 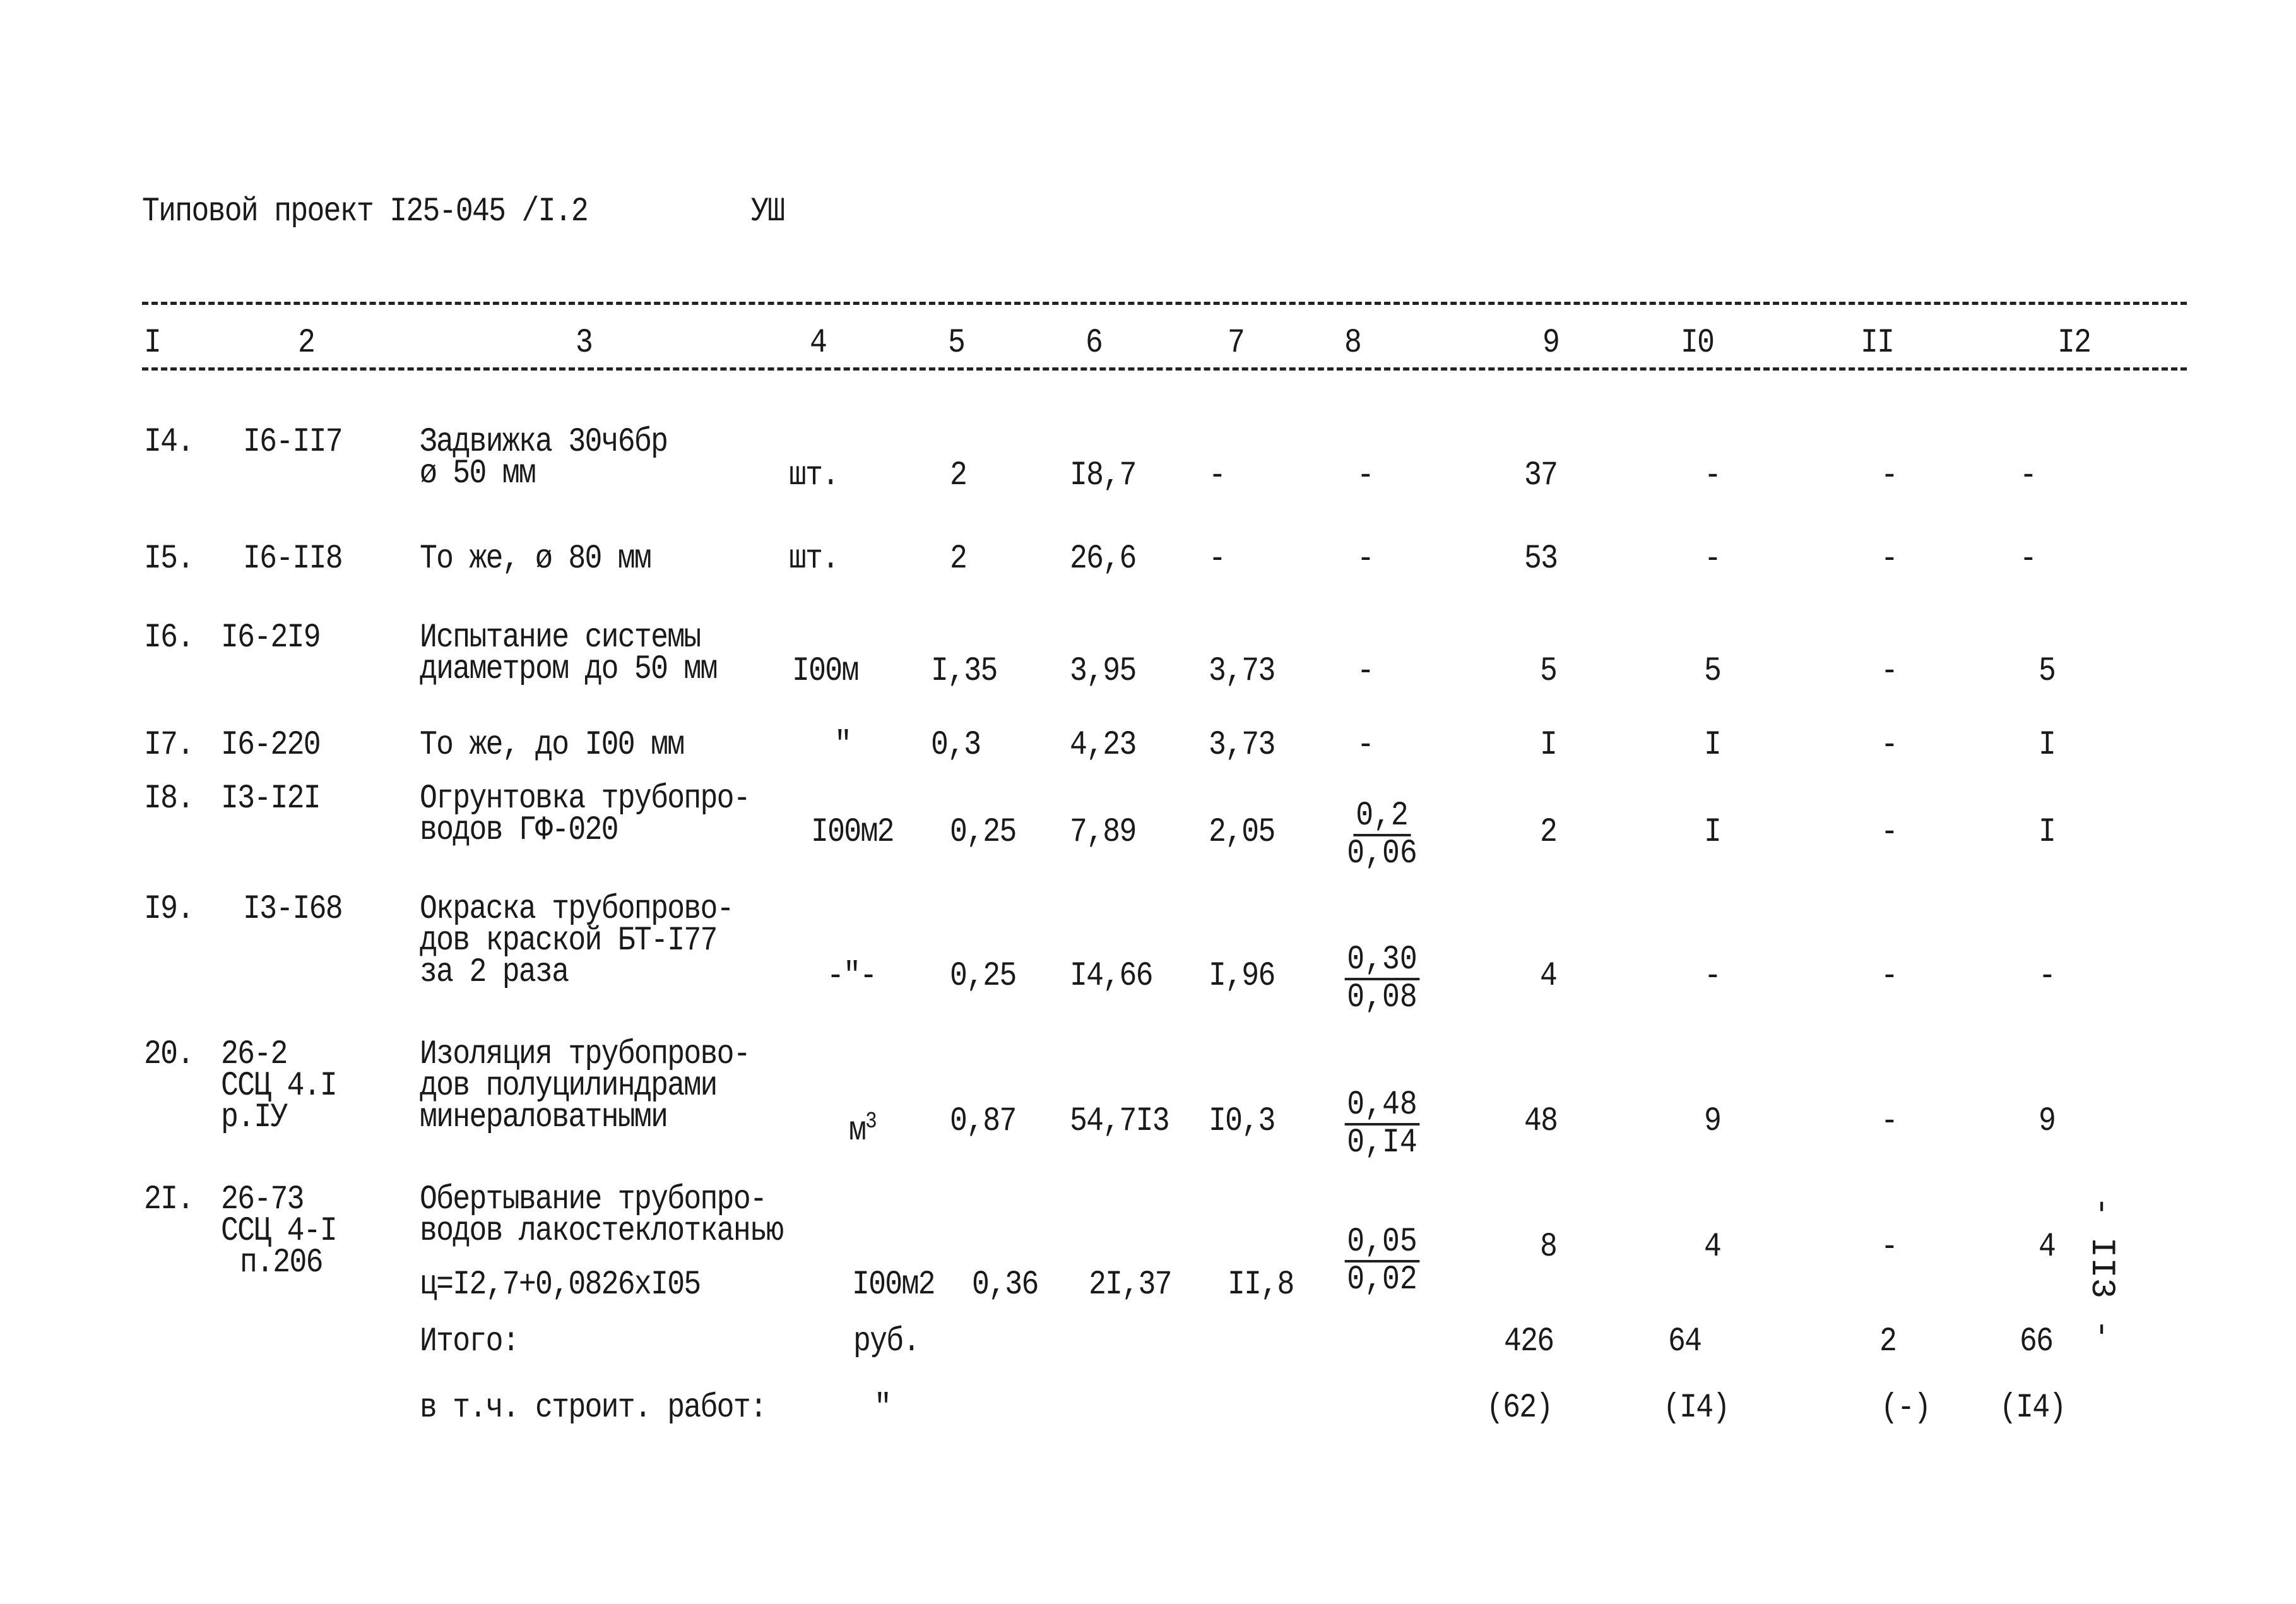 I want to click on wage-component: I,96, so click(x=1242, y=976).